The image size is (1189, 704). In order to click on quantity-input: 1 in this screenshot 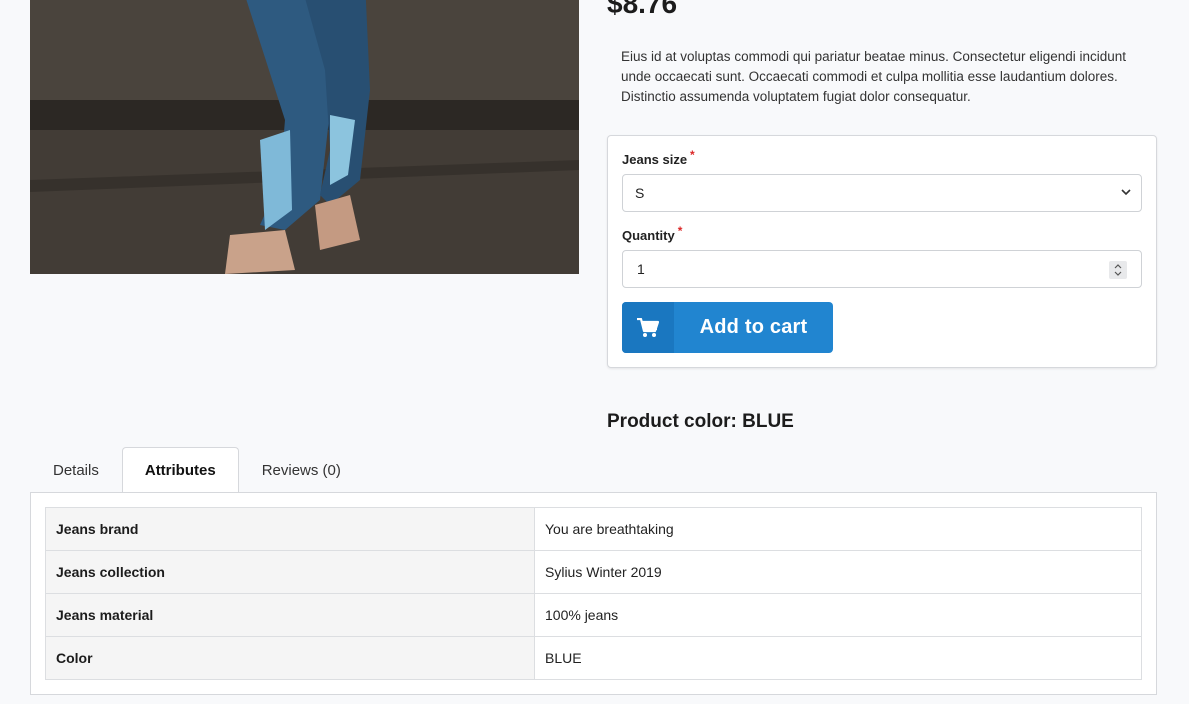, I will do `click(882, 269)`.